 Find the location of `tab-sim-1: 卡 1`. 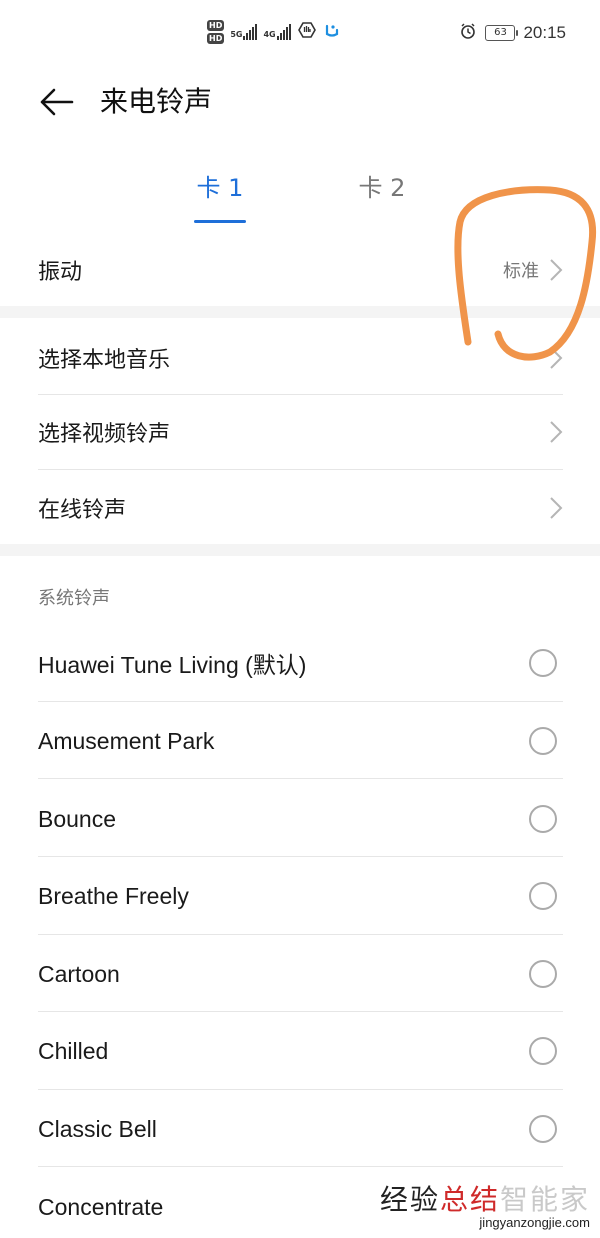

tab-sim-1: 卡 1 is located at coordinates (220, 196).